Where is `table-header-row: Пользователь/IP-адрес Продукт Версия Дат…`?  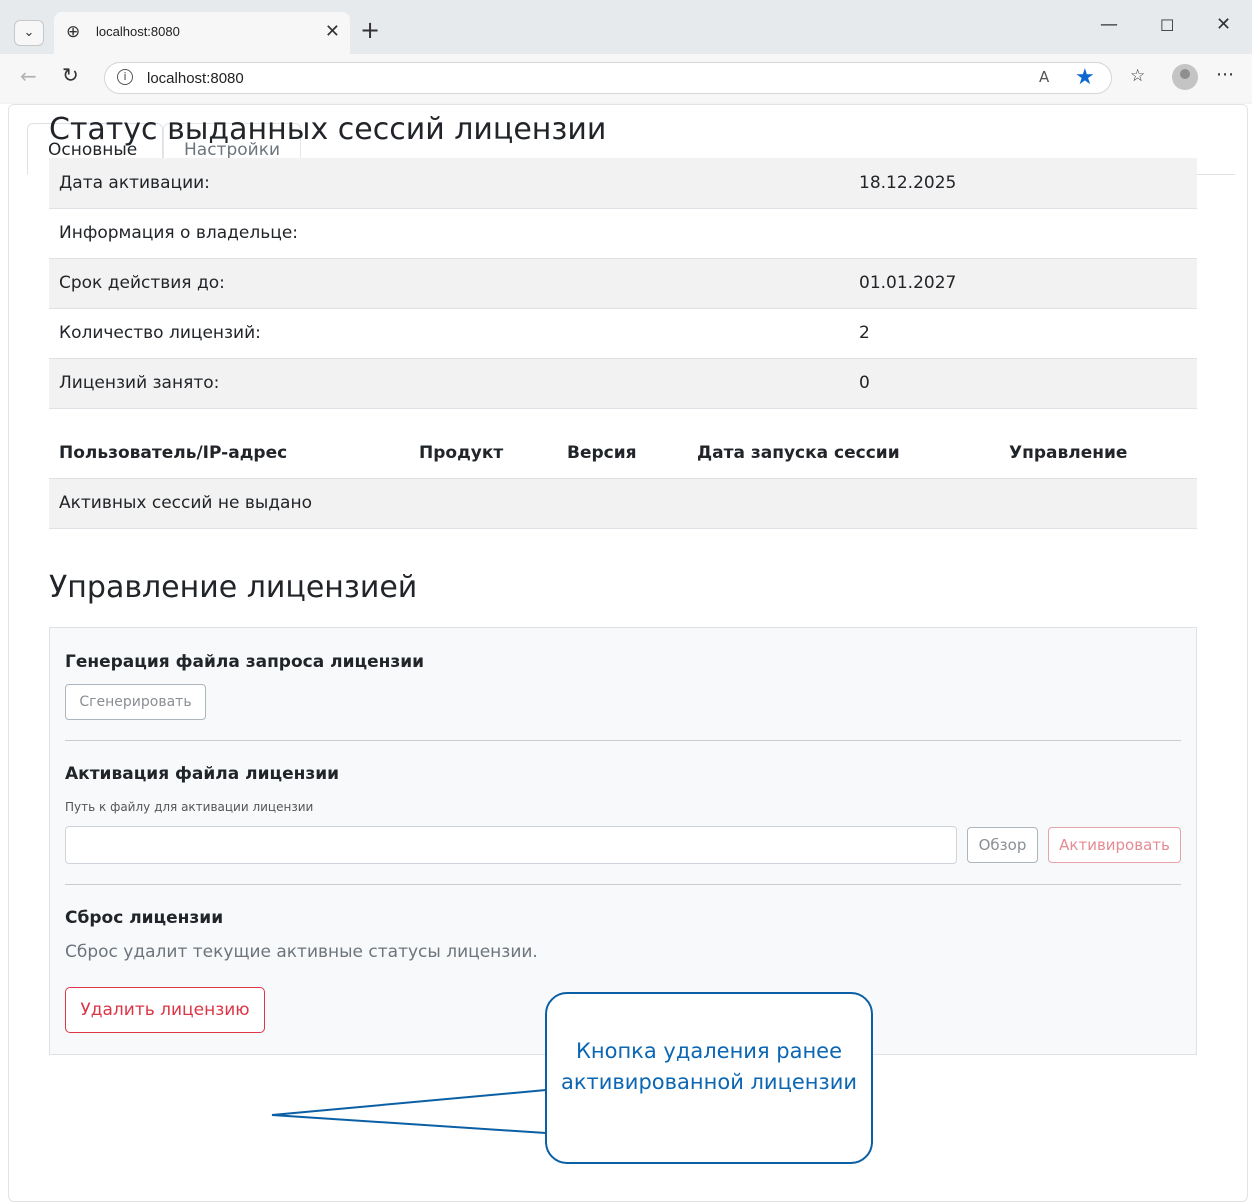
table-header-row: Пользователь/IP-адрес Продукт Версия Дат… is located at coordinates (623, 453).